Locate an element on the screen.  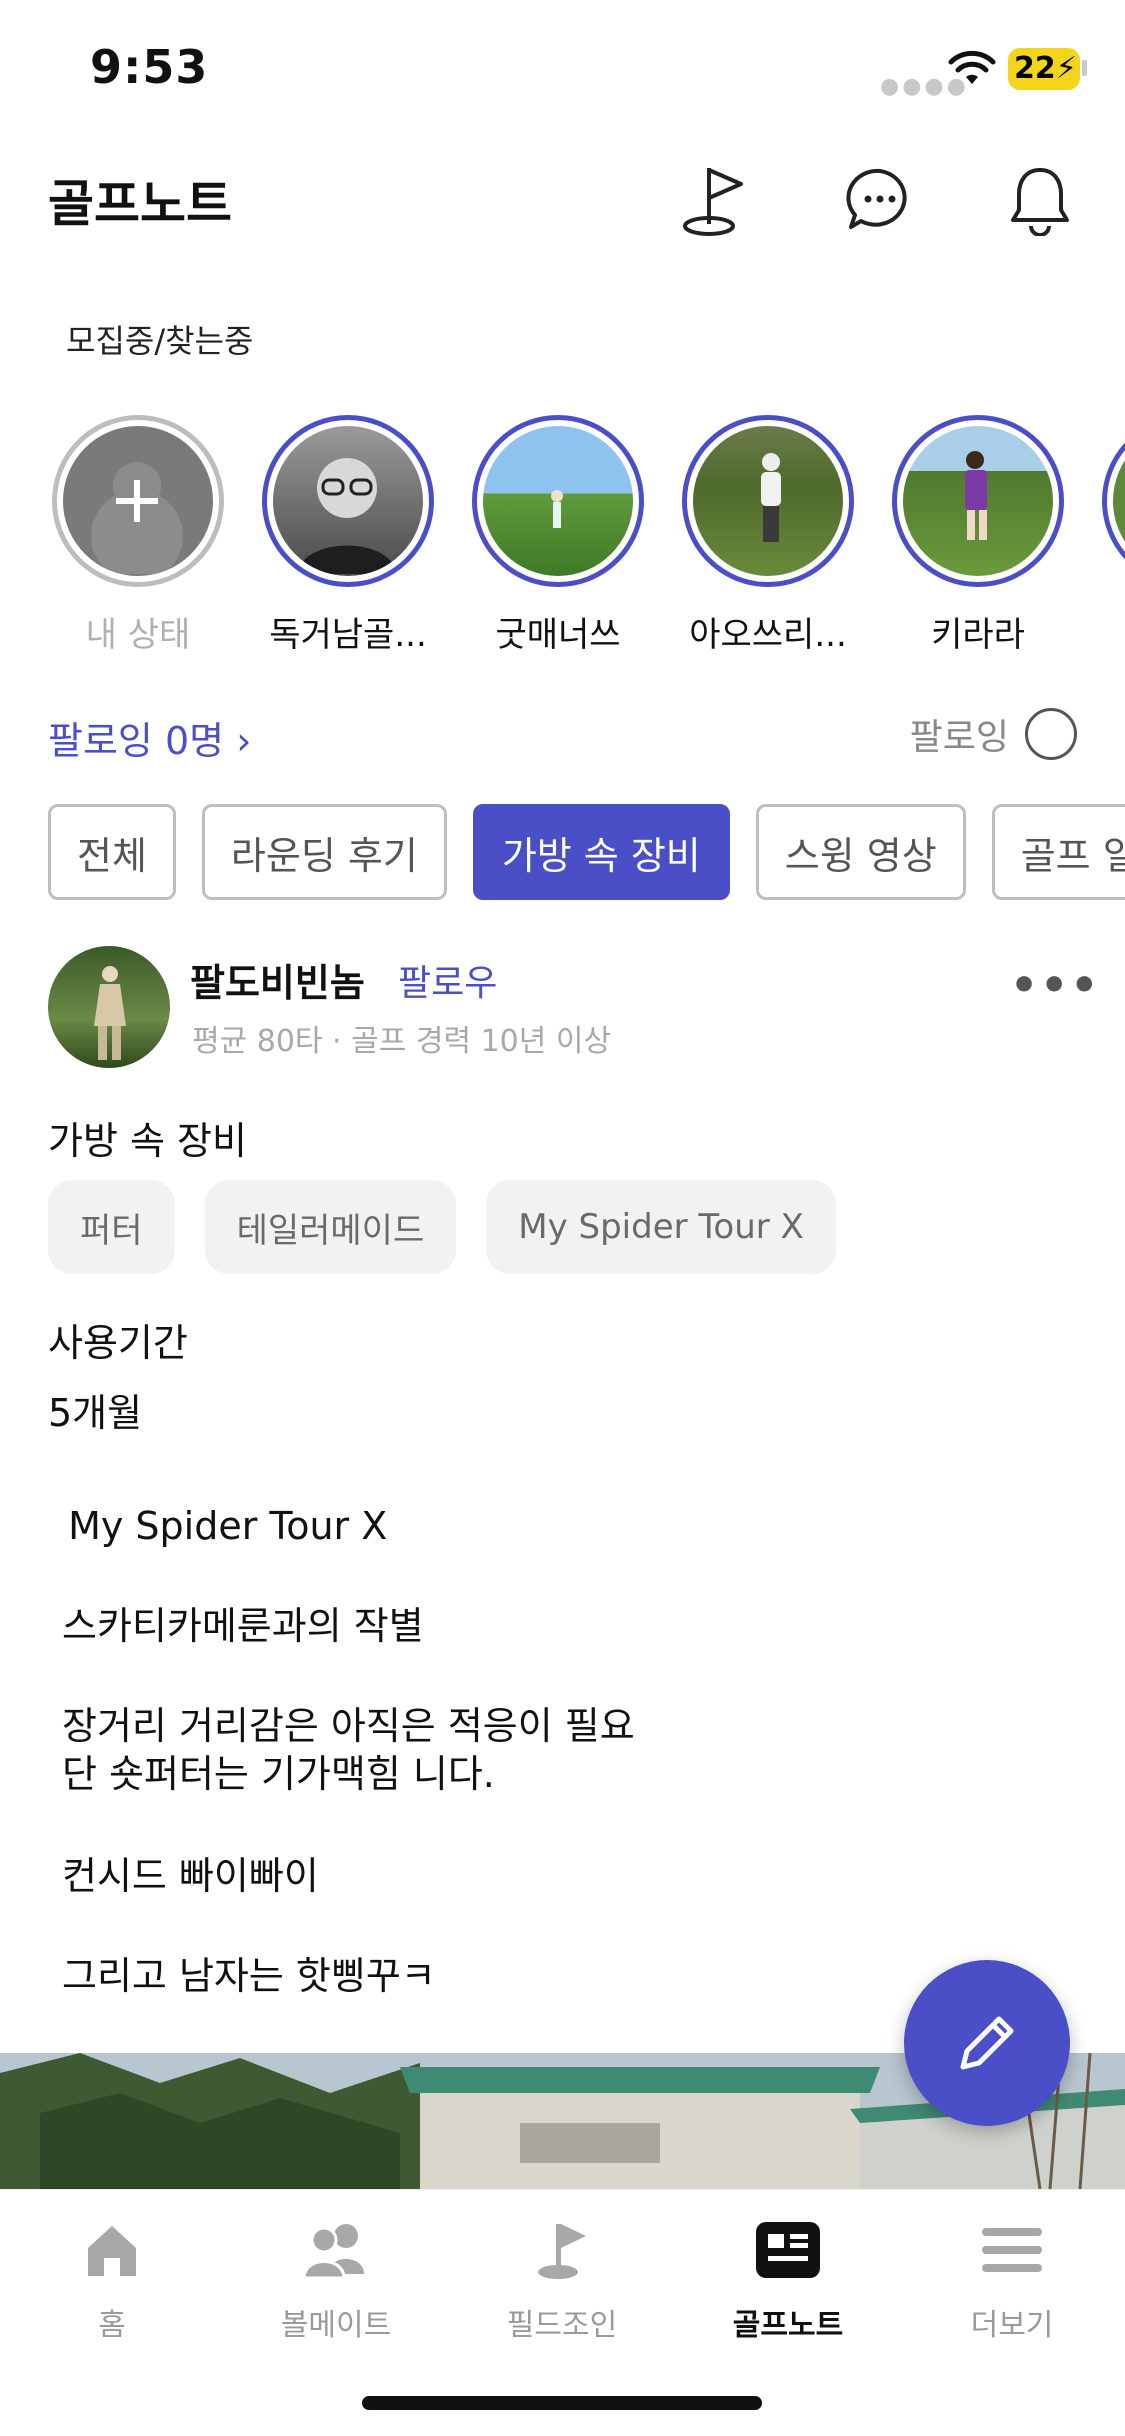
follow-button: 팔로우 is located at coordinates (447, 980).